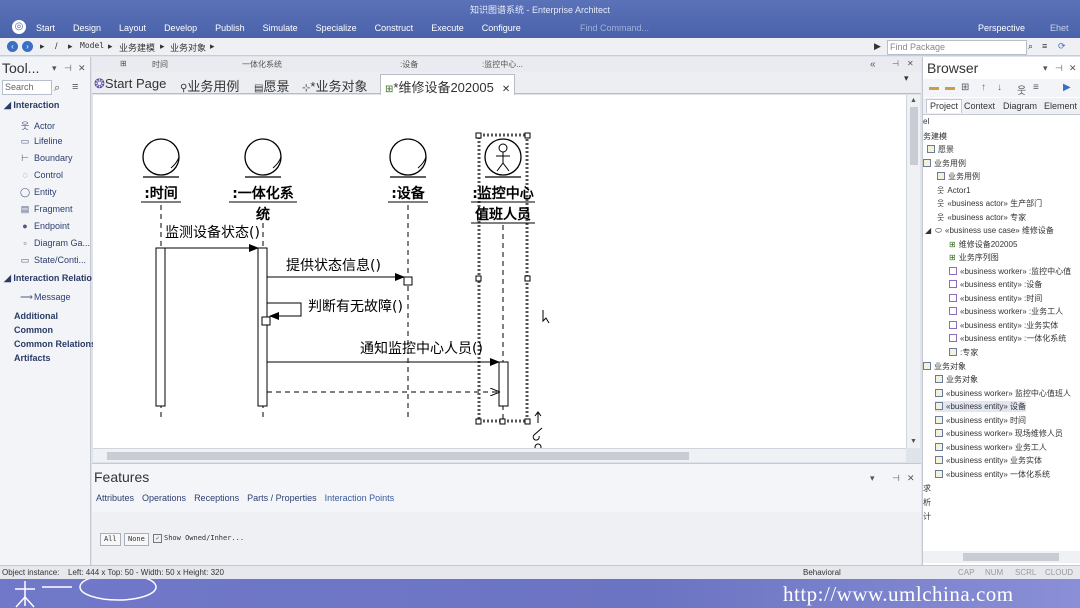 The width and height of the screenshot is (1080, 608). Describe the element at coordinates (188, 47) in the screenshot. I see `breadcrumb-business-objects: 业务对象` at that location.